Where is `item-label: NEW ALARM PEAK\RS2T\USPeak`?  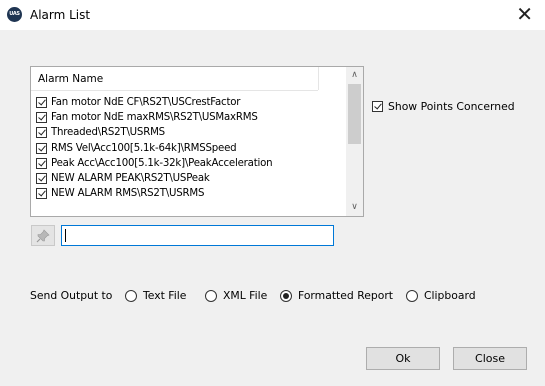 item-label: NEW ALARM PEAK\RS2T\USPeak is located at coordinates (130, 179).